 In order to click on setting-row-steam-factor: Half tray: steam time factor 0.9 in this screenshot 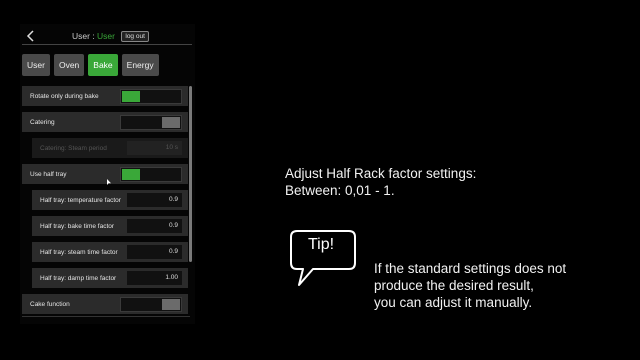, I will do `click(110, 252)`.